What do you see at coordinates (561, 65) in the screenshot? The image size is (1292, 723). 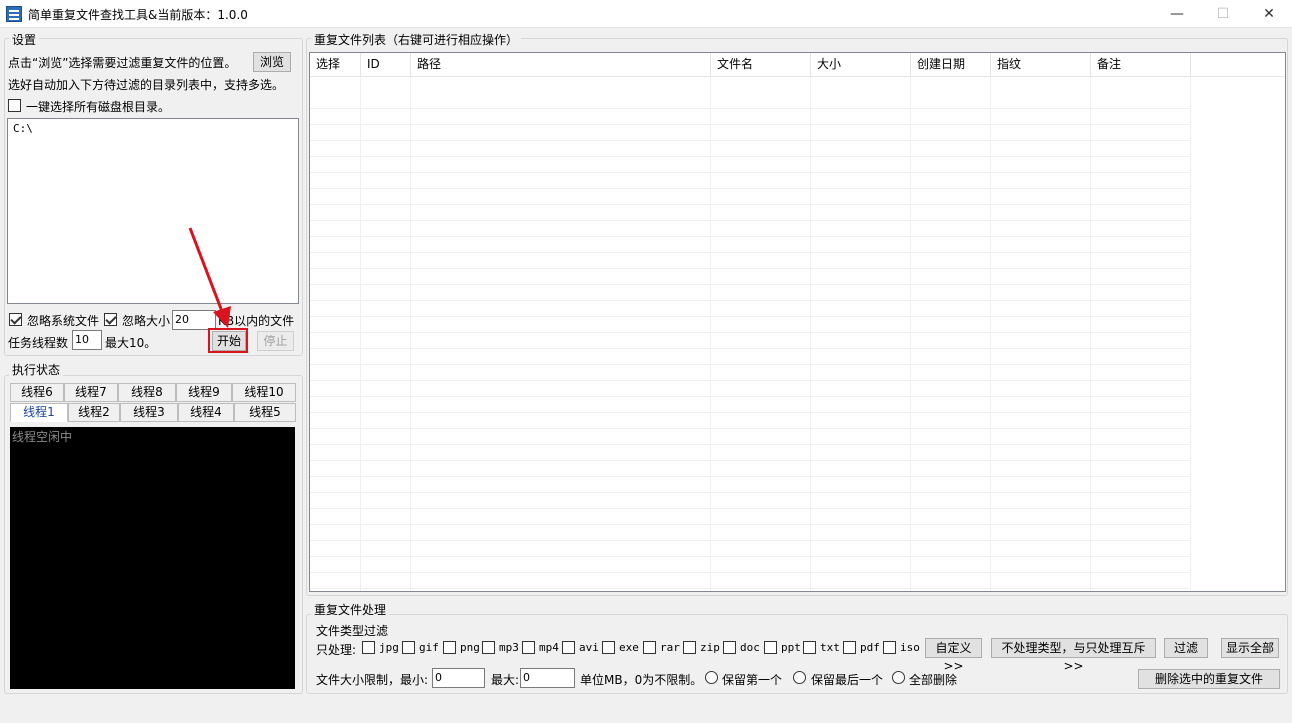 I see `column-path: 路径` at bounding box center [561, 65].